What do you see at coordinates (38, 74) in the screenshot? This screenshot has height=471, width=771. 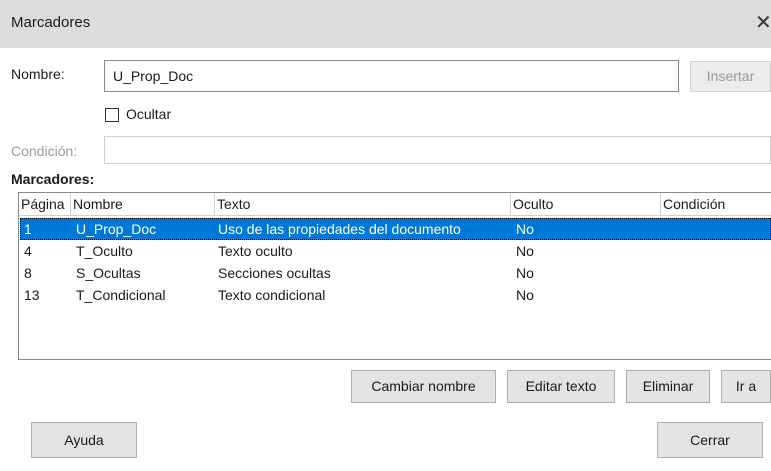 I see `nombre-label: Nombre:` at bounding box center [38, 74].